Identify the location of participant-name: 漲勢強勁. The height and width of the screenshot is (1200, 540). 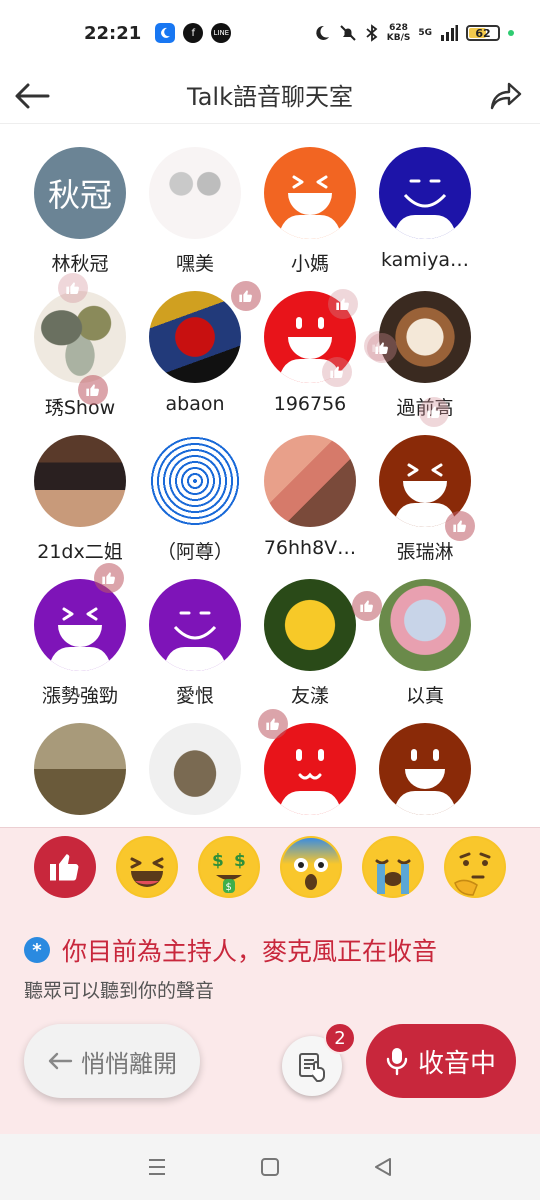
(79, 696).